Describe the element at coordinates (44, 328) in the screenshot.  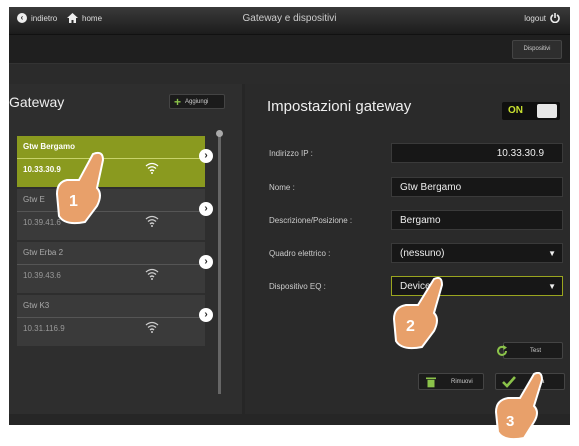
I see `gateway-ip: 10.31.116.9` at that location.